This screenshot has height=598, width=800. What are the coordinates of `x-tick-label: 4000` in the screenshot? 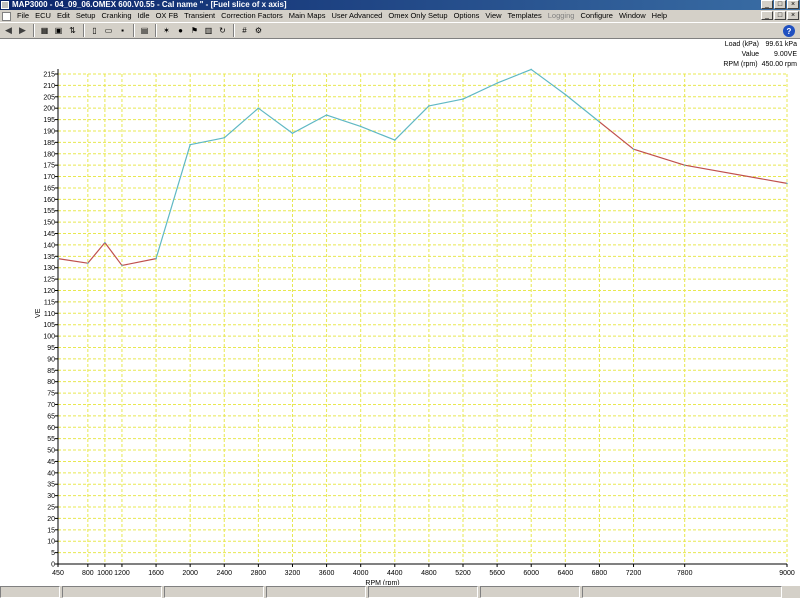 It's located at (361, 573).